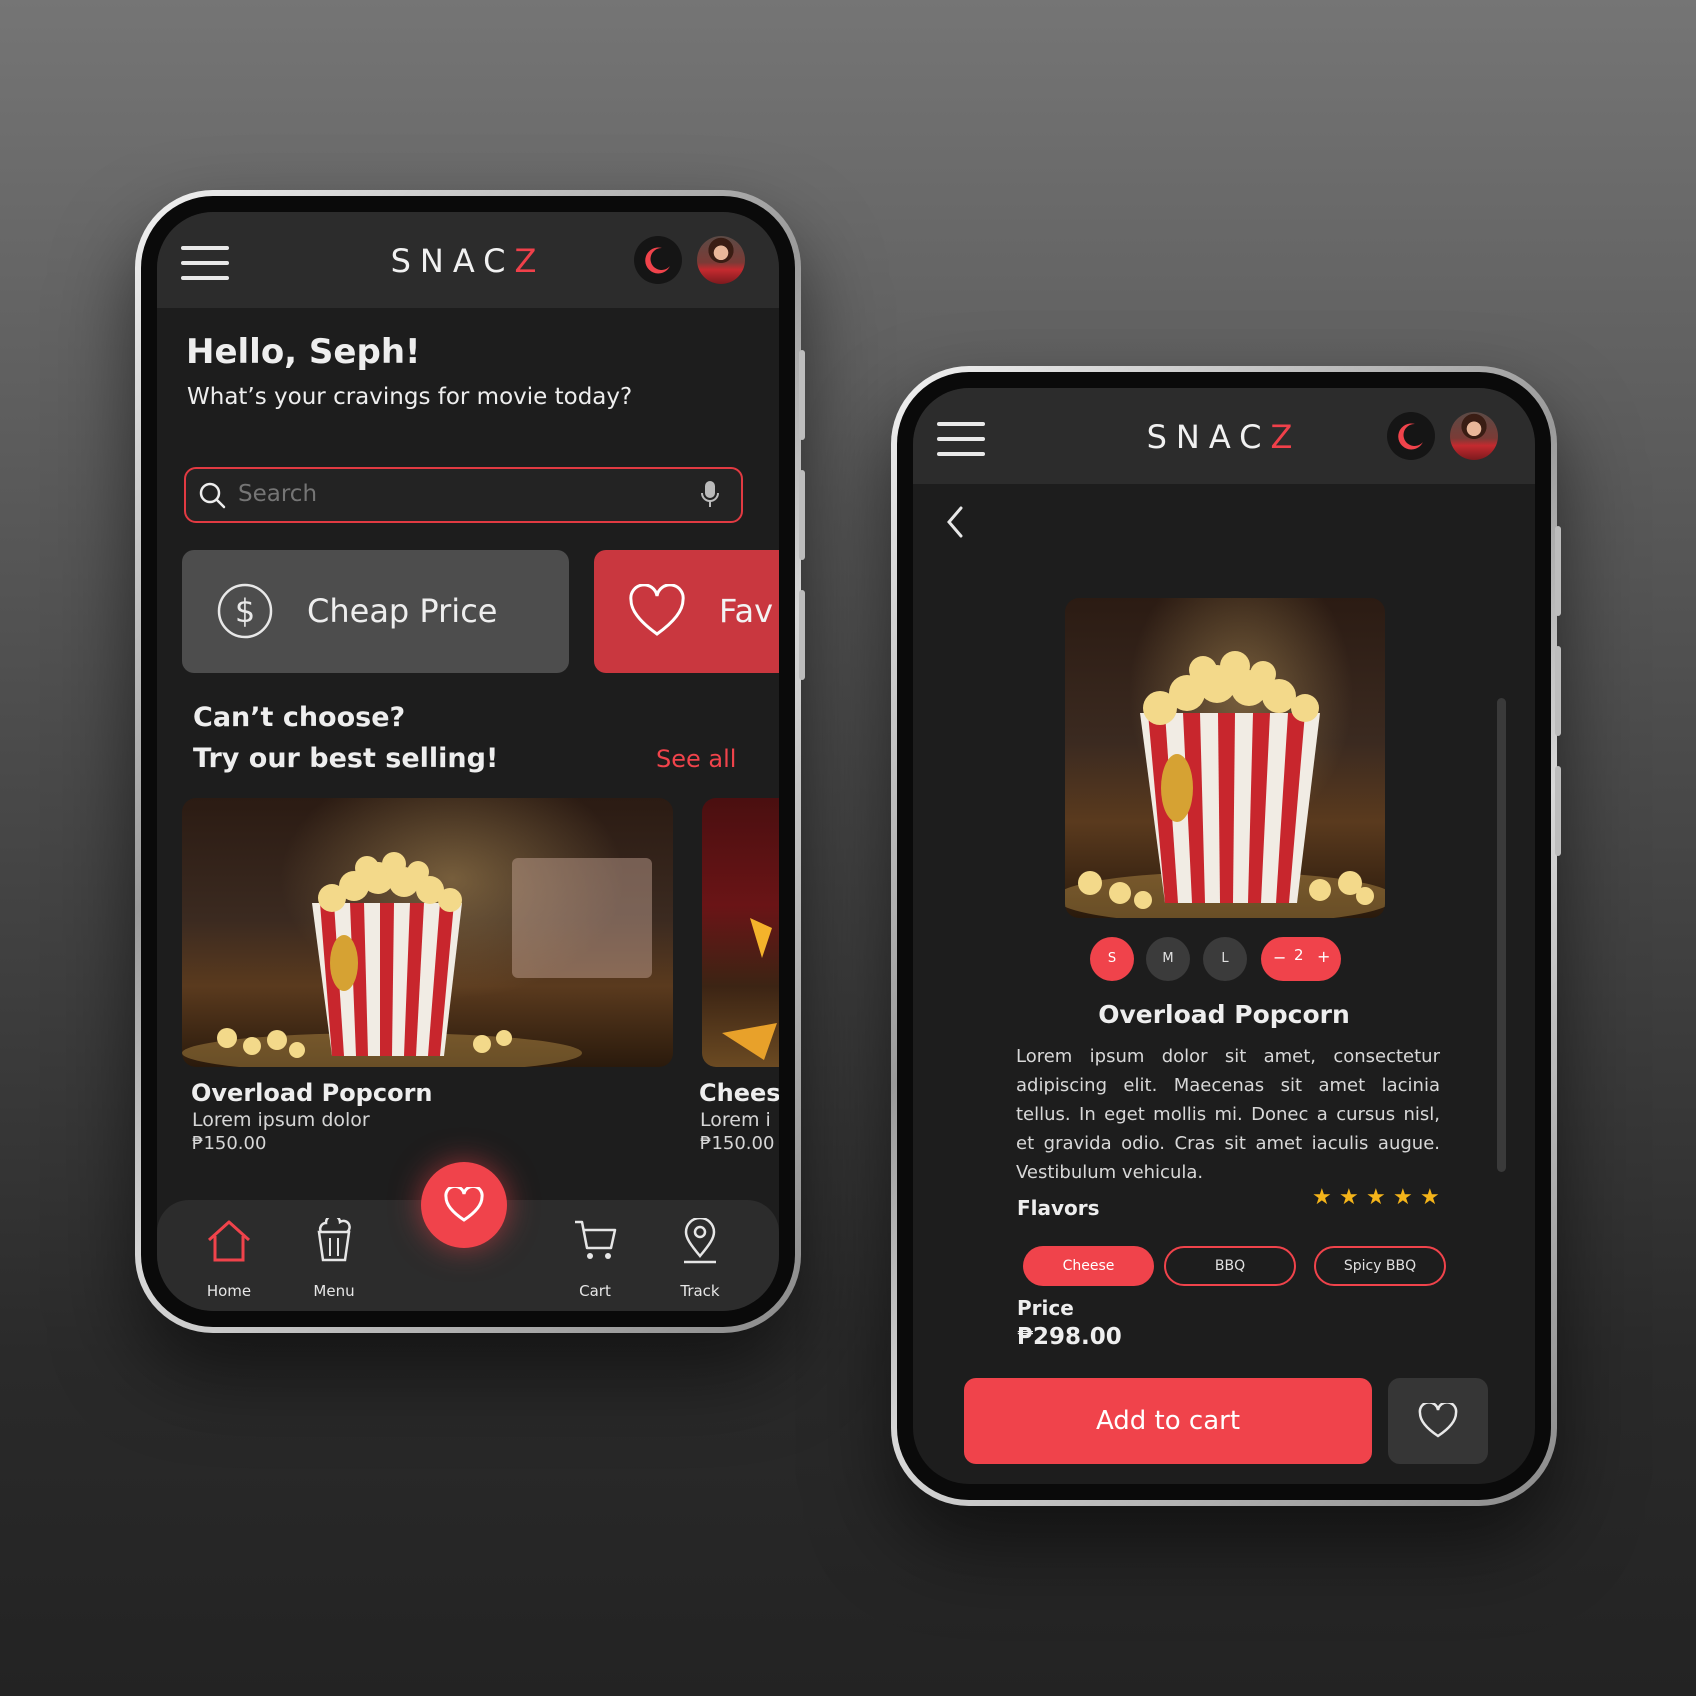 This screenshot has height=1696, width=1696. What do you see at coordinates (735, 1120) in the screenshot?
I see `product-description: Lorem i` at bounding box center [735, 1120].